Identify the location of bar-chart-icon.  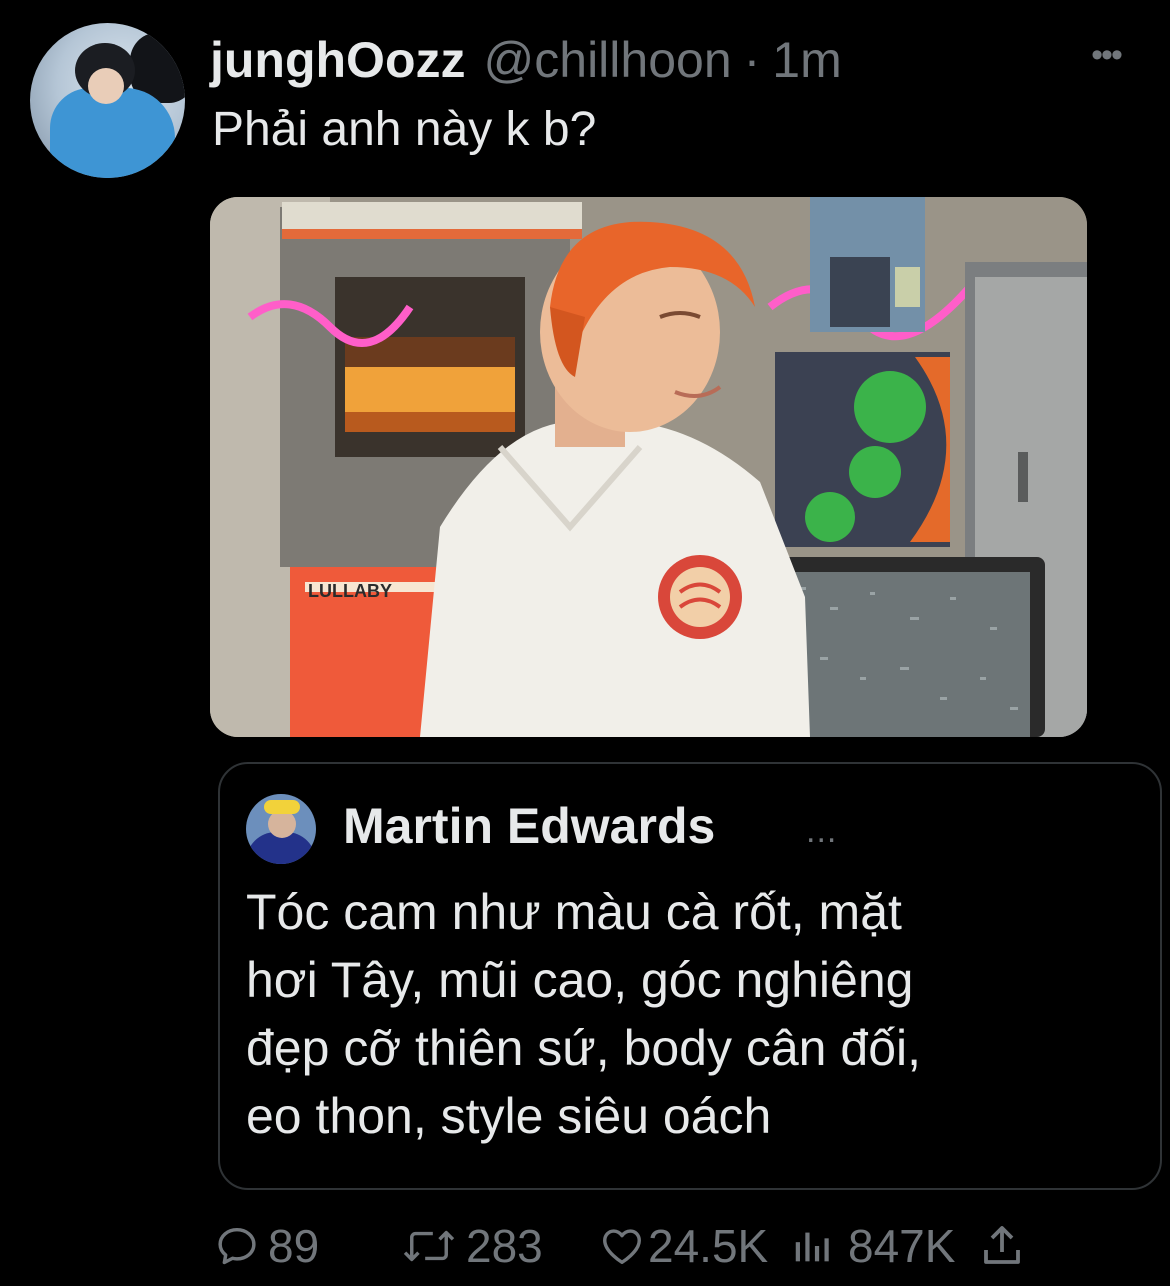
(812, 1247).